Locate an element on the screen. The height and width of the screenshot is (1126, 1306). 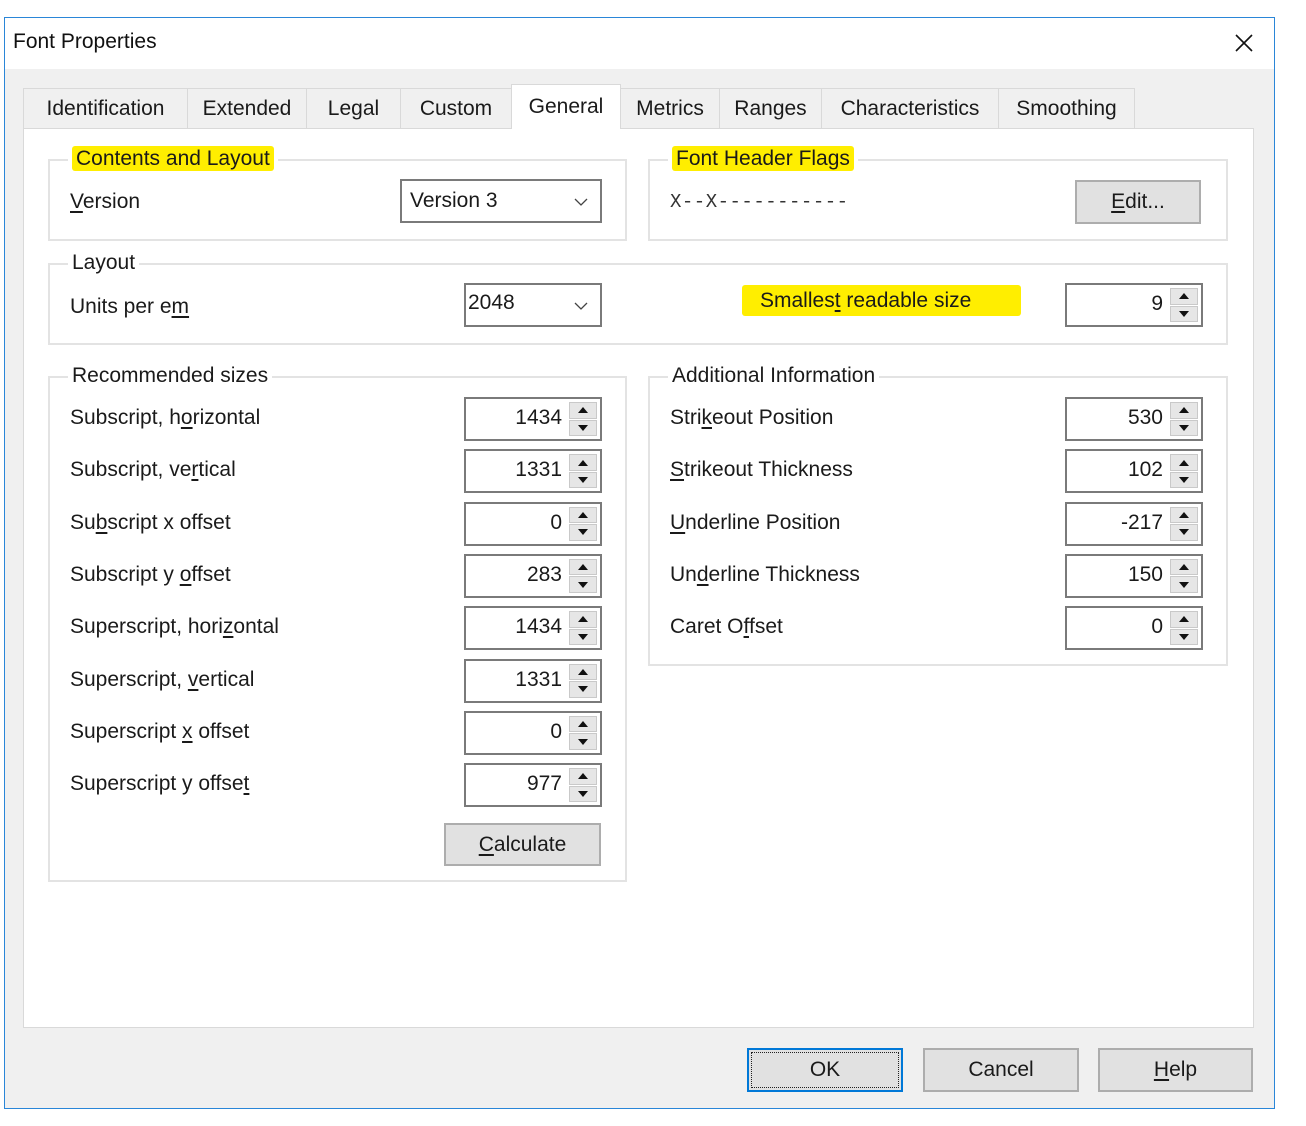
help-button: Help is located at coordinates (1175, 1070).